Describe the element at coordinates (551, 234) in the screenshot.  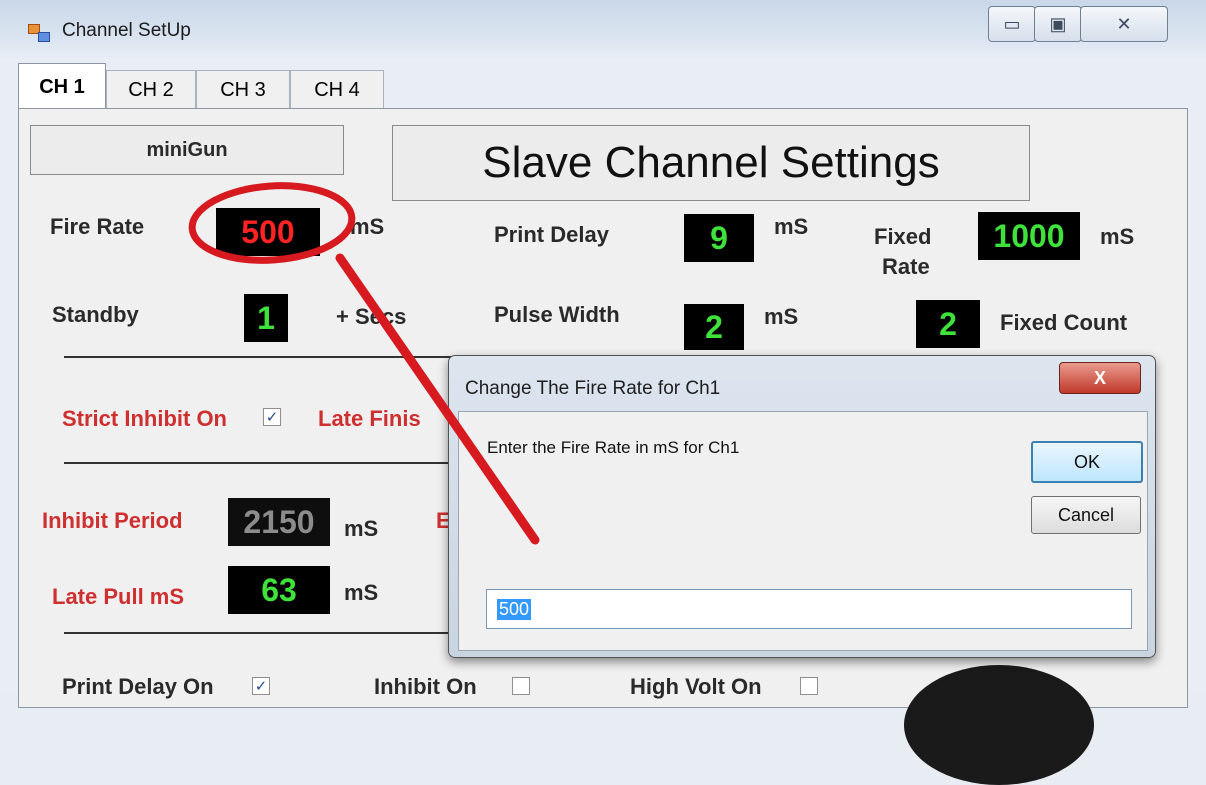
I see `print-delay-label: Print Delay` at that location.